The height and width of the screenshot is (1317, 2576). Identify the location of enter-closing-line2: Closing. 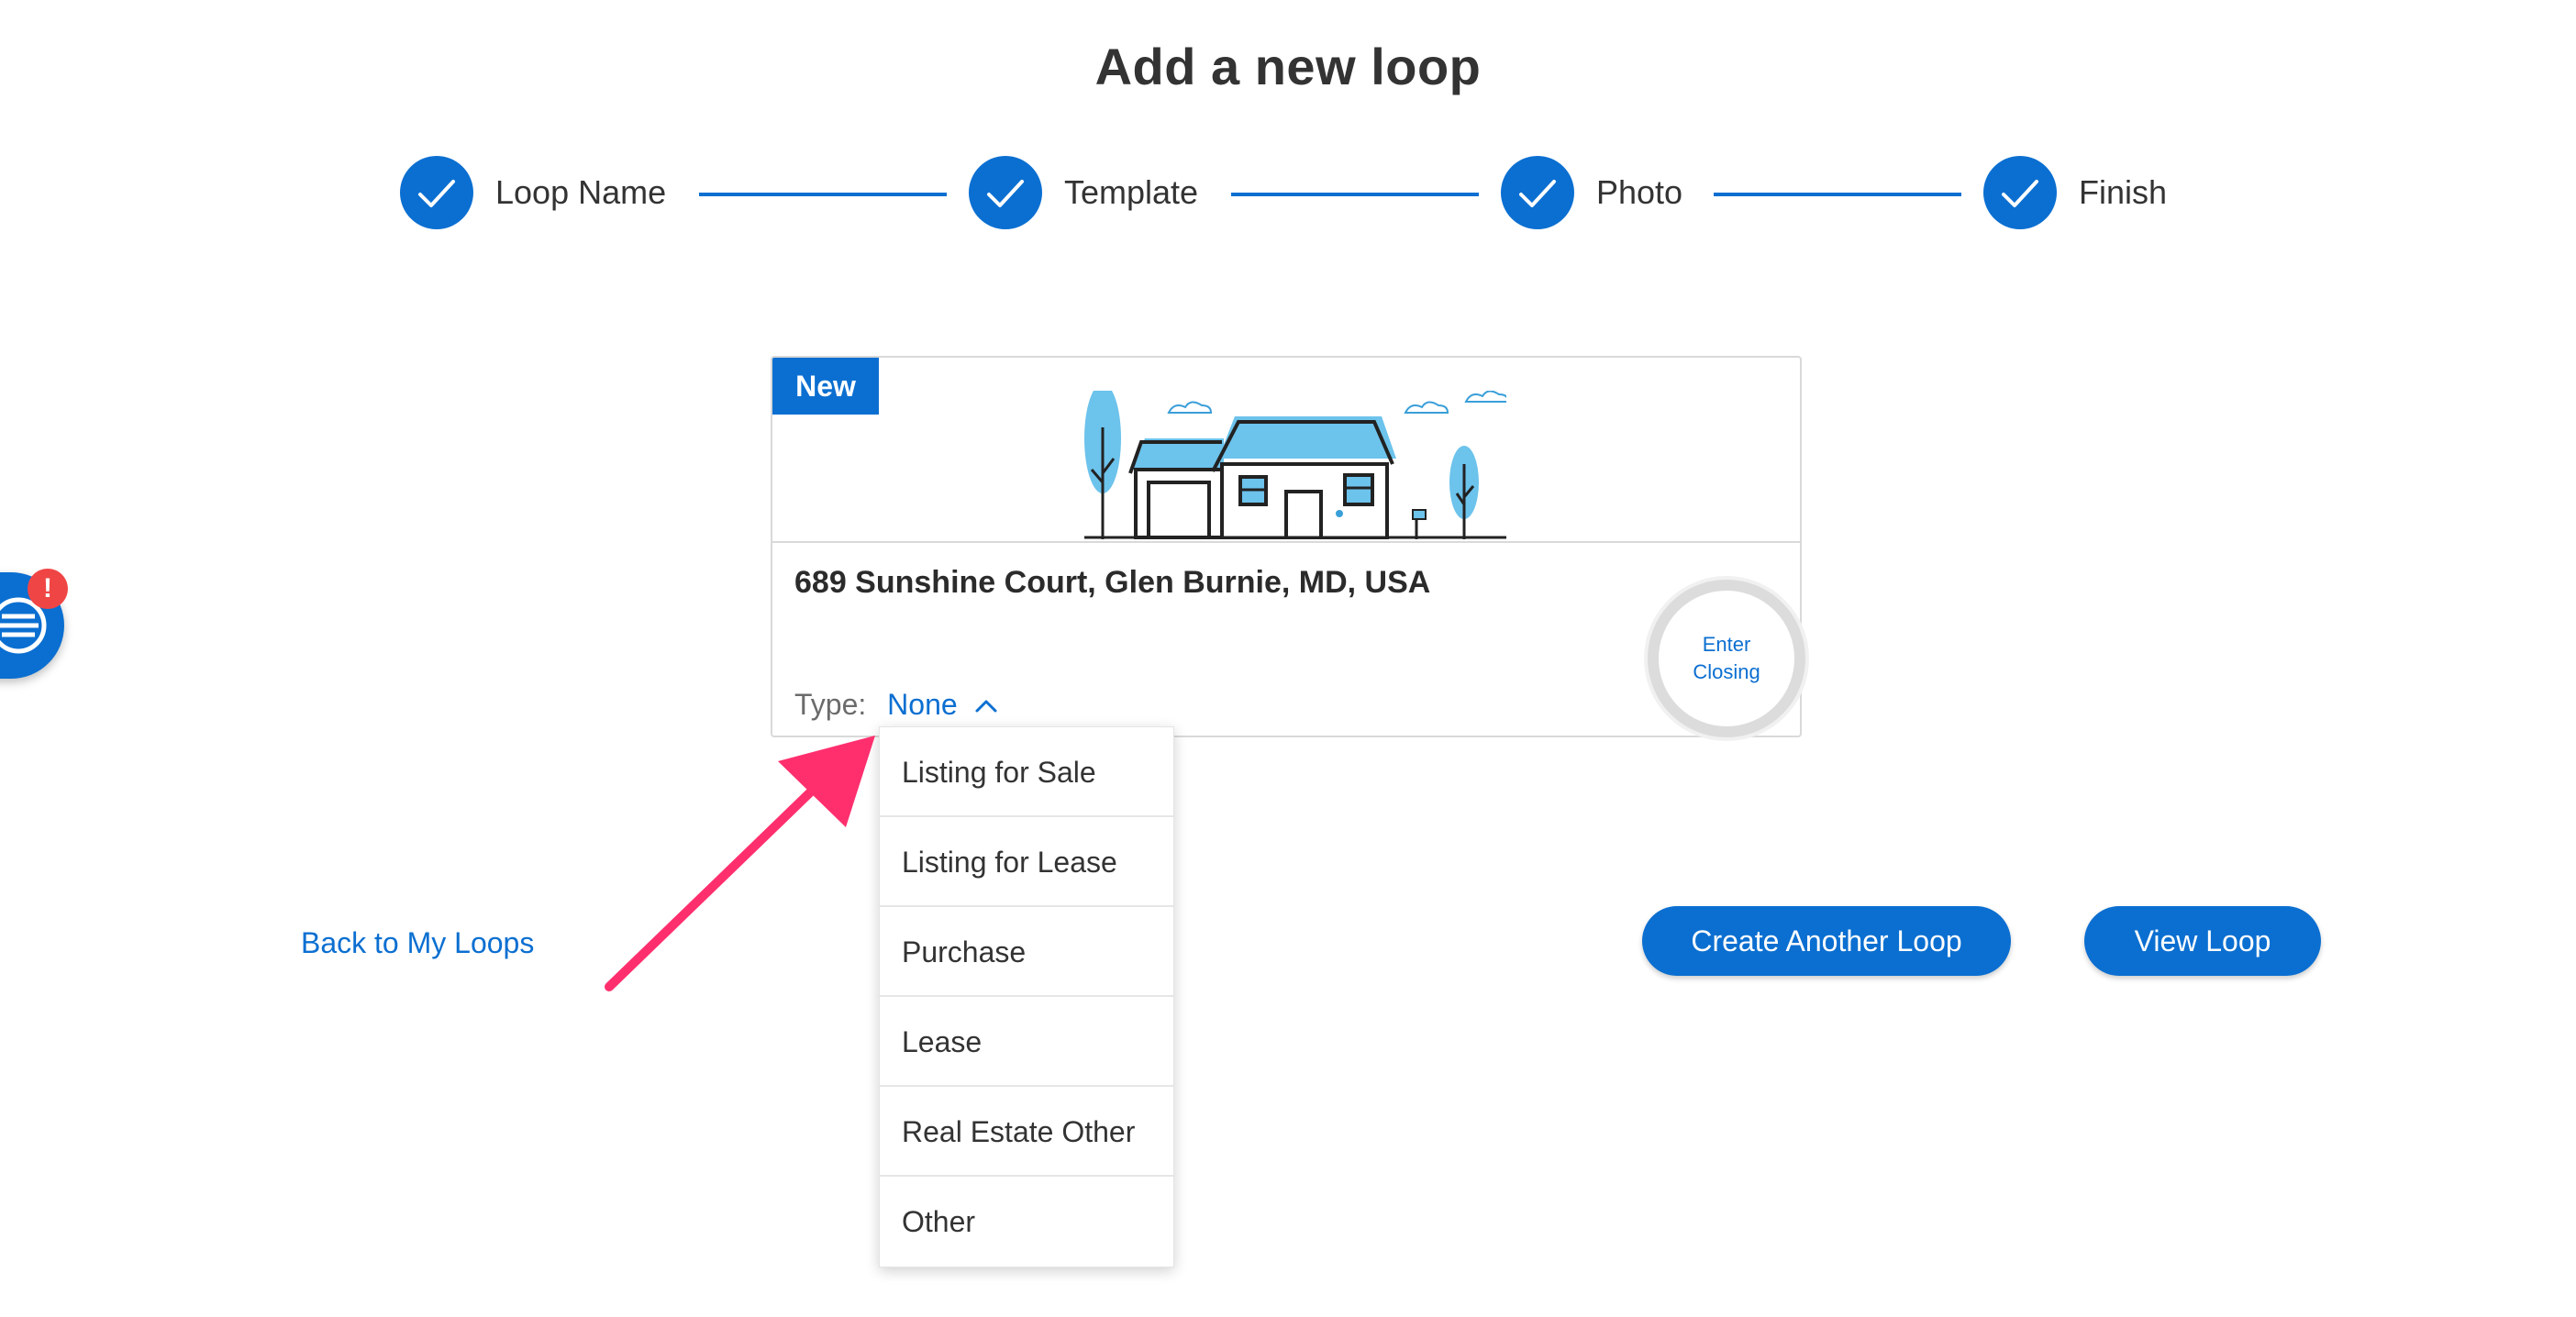
(1726, 672).